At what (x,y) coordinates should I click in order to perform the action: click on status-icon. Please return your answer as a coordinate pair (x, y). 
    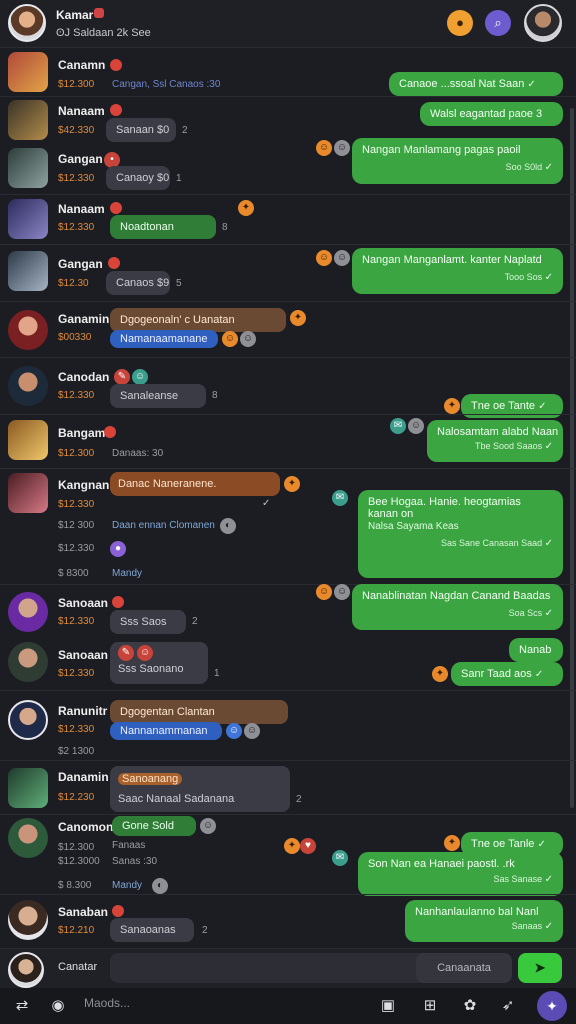
    Looking at the image, I should click on (116, 208).